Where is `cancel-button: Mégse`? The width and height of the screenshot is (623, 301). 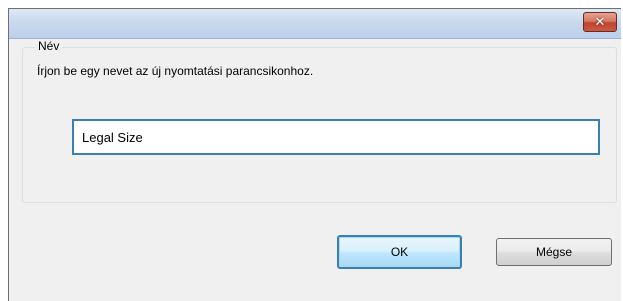
cancel-button: Mégse is located at coordinates (554, 252).